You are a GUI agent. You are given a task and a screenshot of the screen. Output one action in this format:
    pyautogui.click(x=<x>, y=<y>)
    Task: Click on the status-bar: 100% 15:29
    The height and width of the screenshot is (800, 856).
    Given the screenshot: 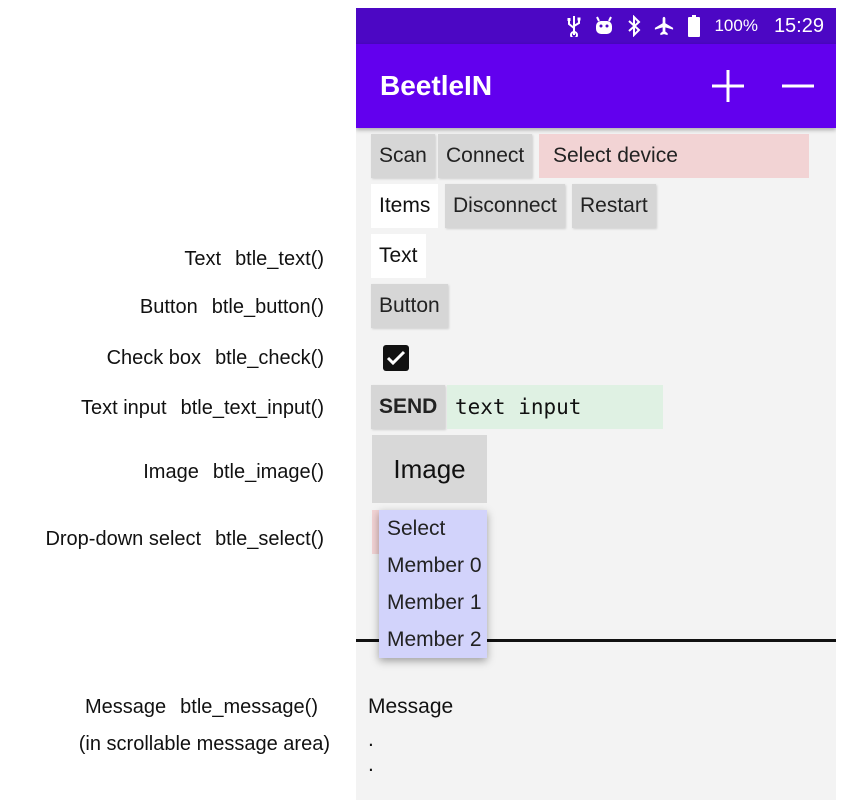 What is the action you would take?
    pyautogui.click(x=596, y=26)
    